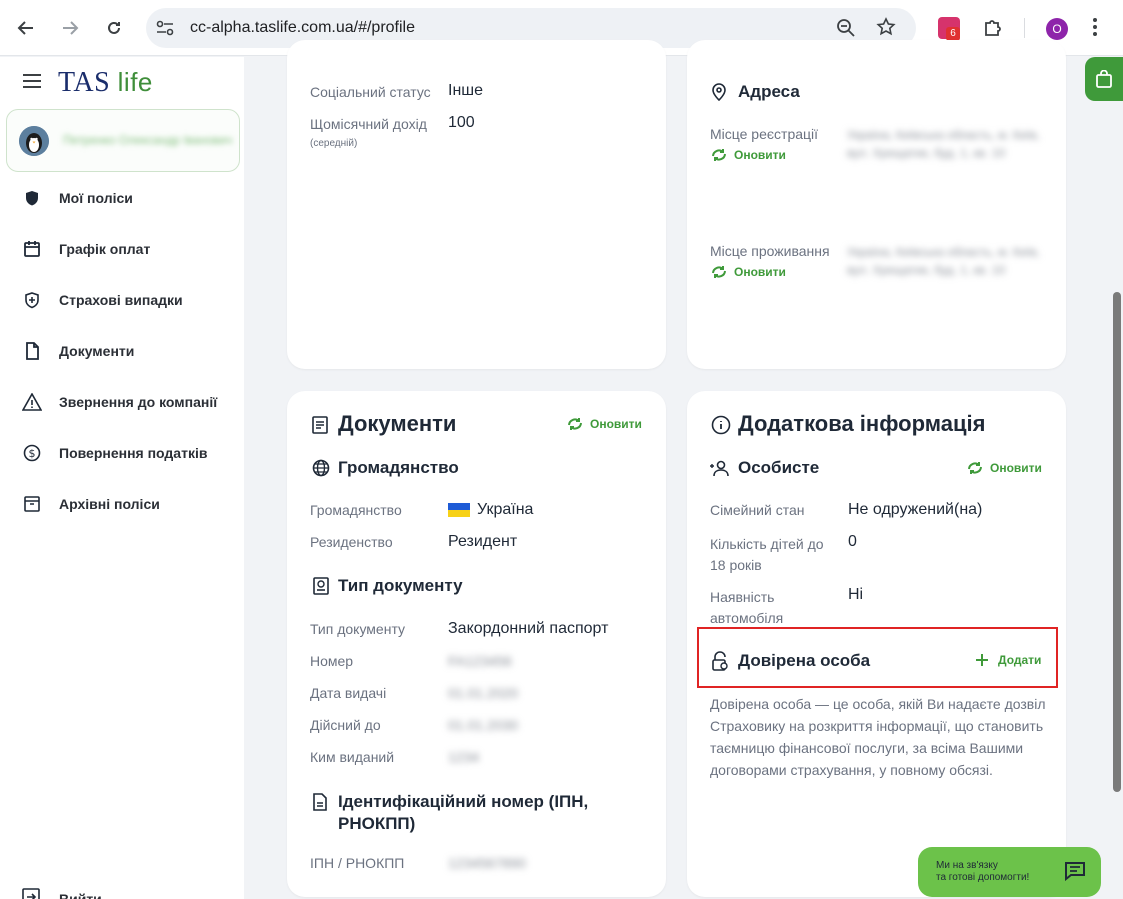 This screenshot has width=1123, height=899. I want to click on marital-value: Не одружений(на), so click(915, 509).